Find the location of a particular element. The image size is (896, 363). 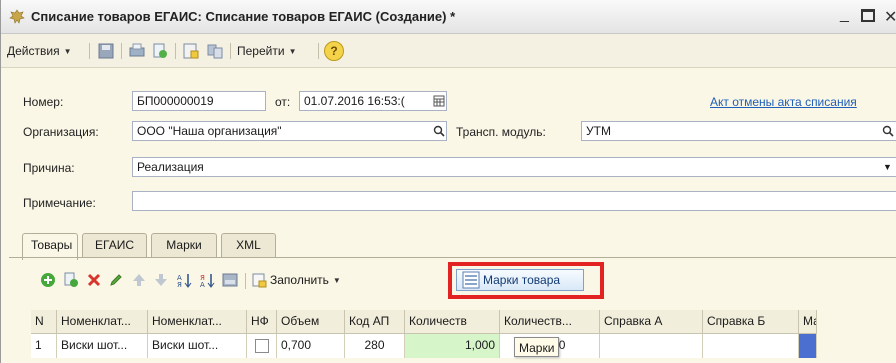

quantity-cell: 1,000 is located at coordinates (452, 346).